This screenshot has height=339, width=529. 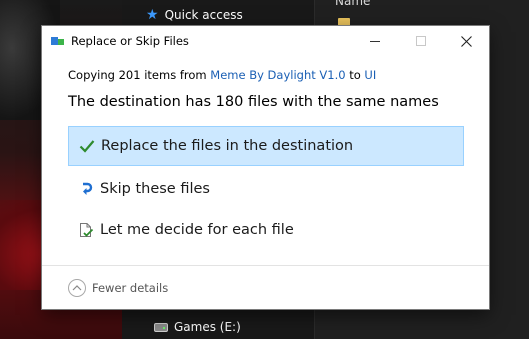 I want to click on option-label: Let me decide for each file, so click(x=197, y=230).